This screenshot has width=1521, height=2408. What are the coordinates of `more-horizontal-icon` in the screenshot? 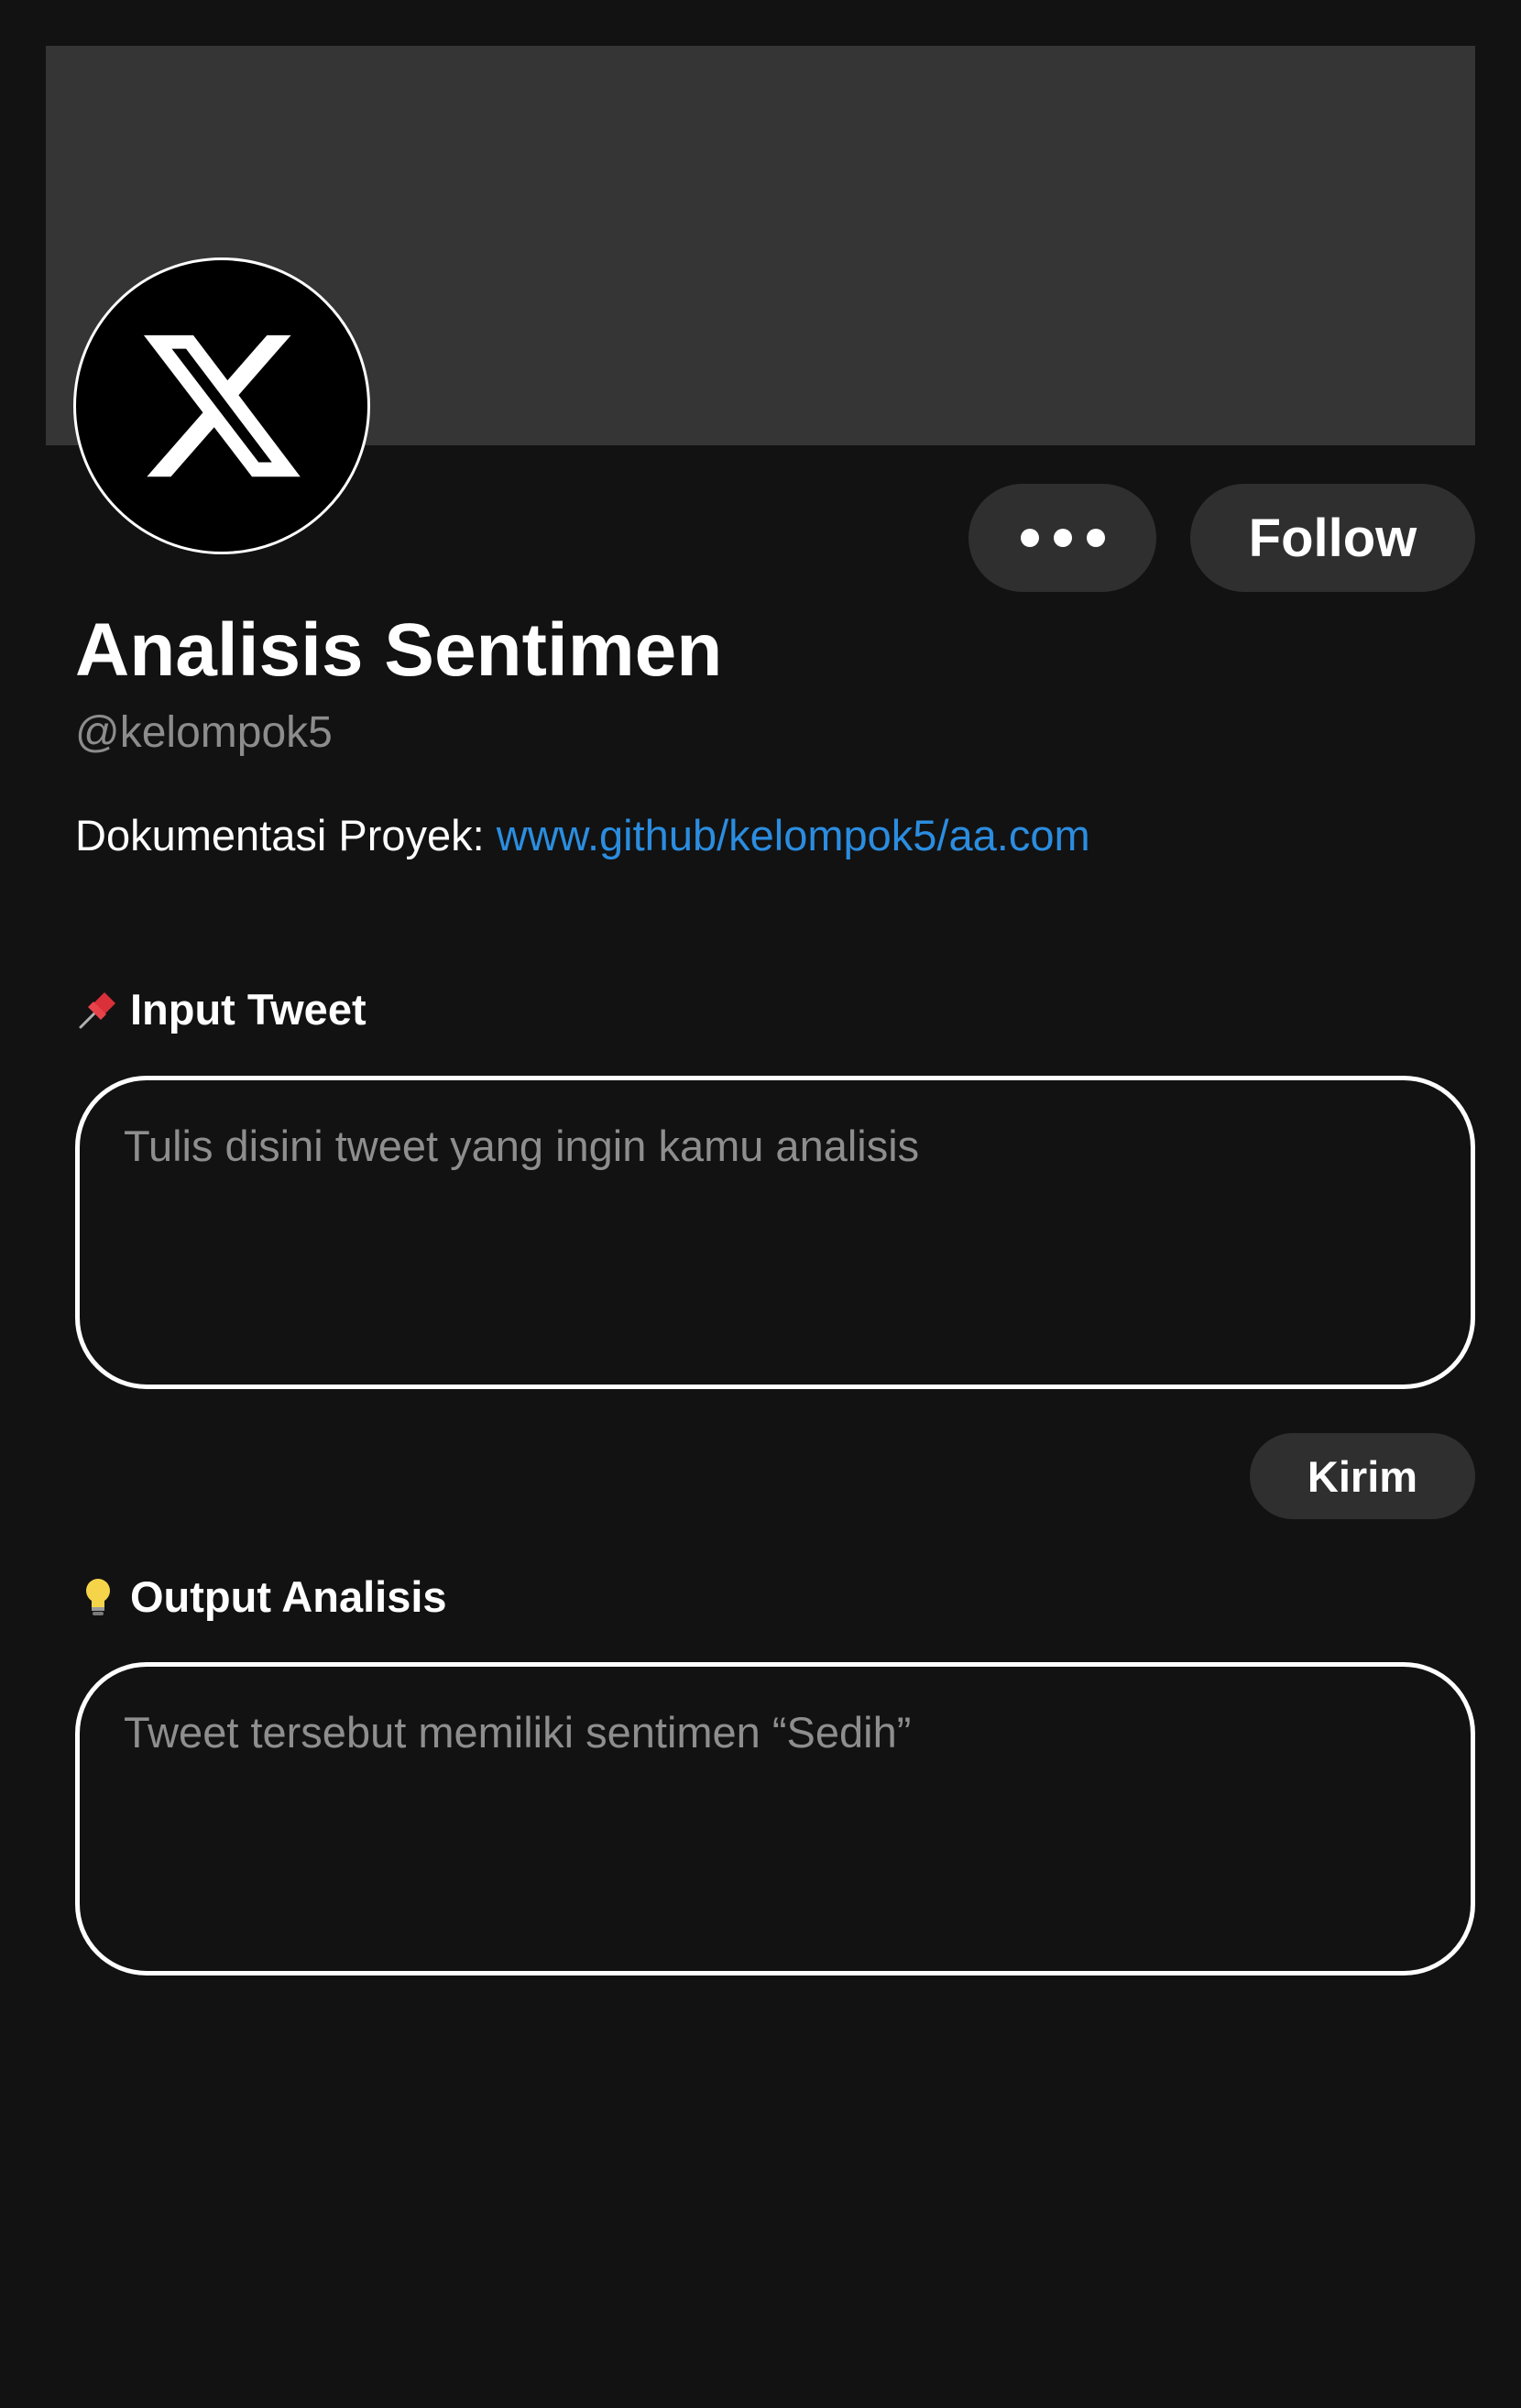 It's located at (1062, 538).